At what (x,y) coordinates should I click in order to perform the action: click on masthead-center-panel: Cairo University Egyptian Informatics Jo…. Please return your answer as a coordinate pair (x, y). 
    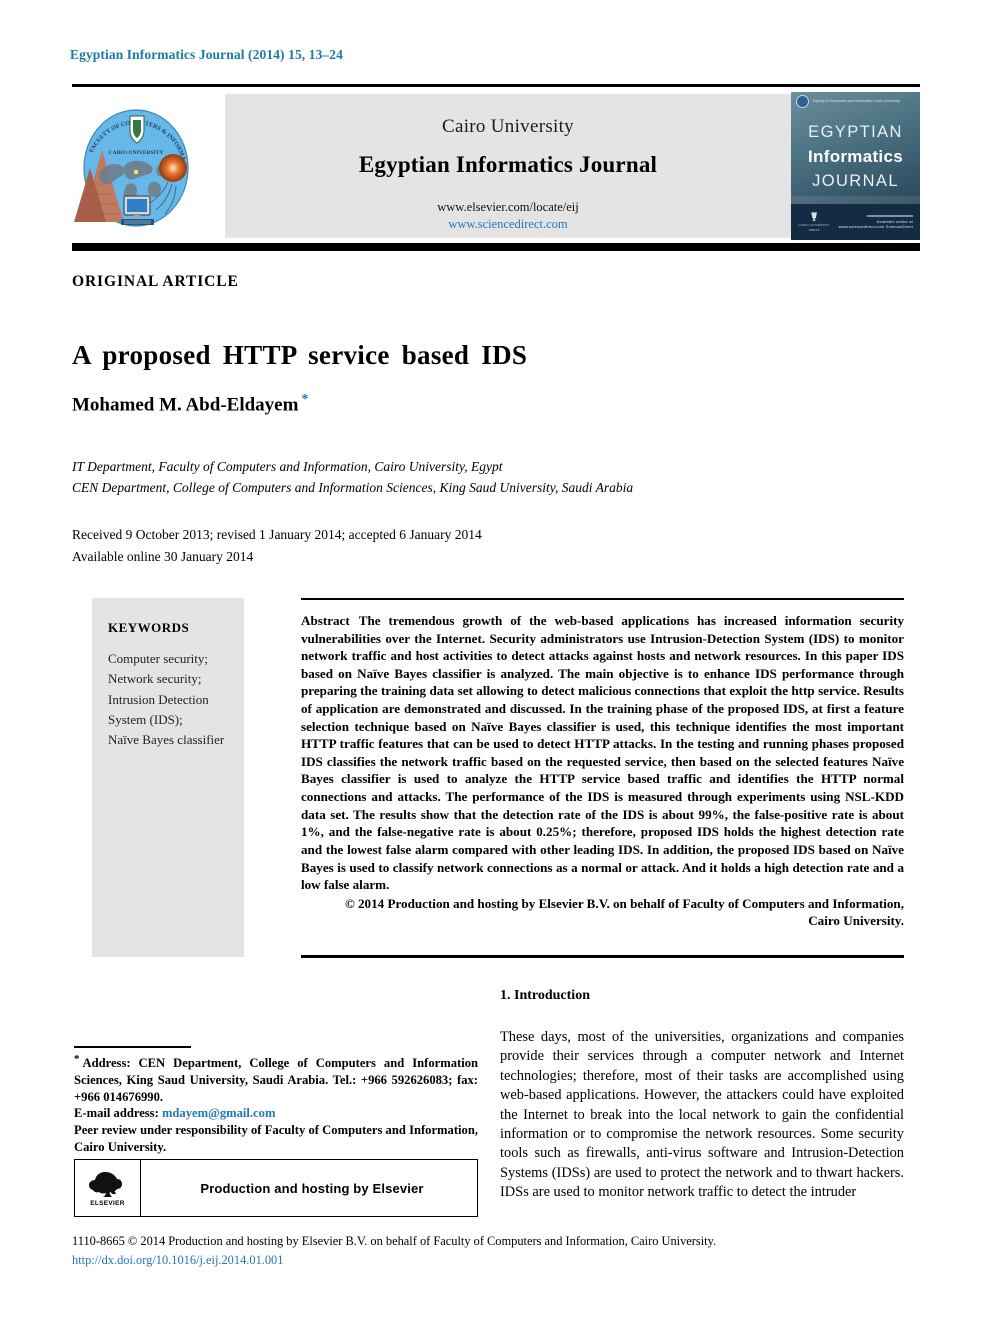
    Looking at the image, I should click on (508, 166).